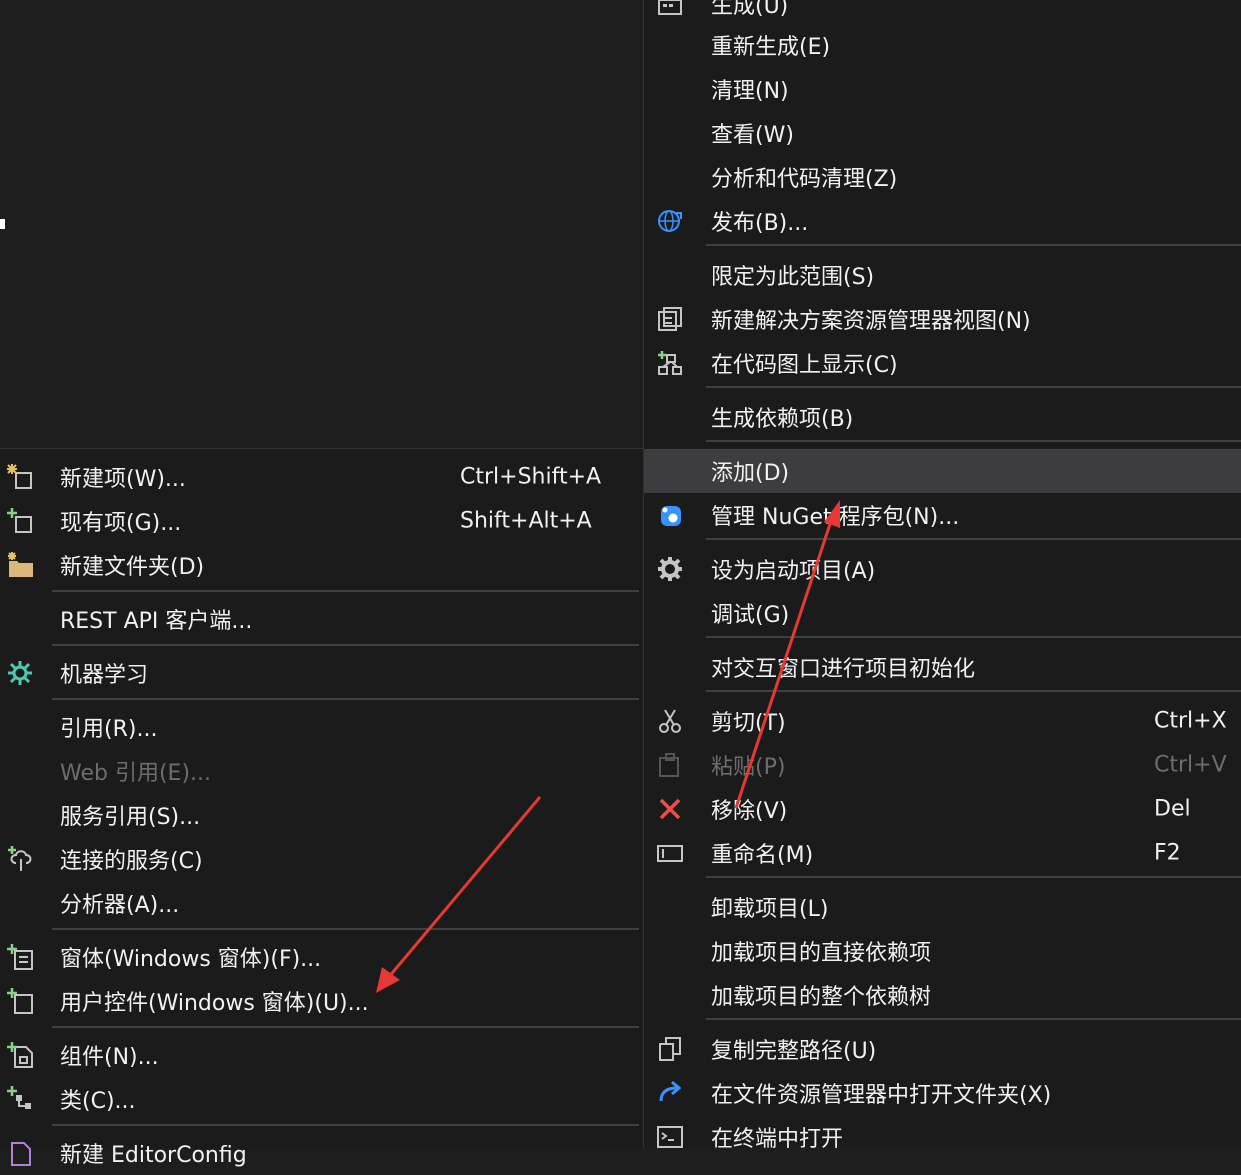 This screenshot has height=1175, width=1241. I want to click on menu-item-rename: 重命名(M) F2, so click(942, 853).